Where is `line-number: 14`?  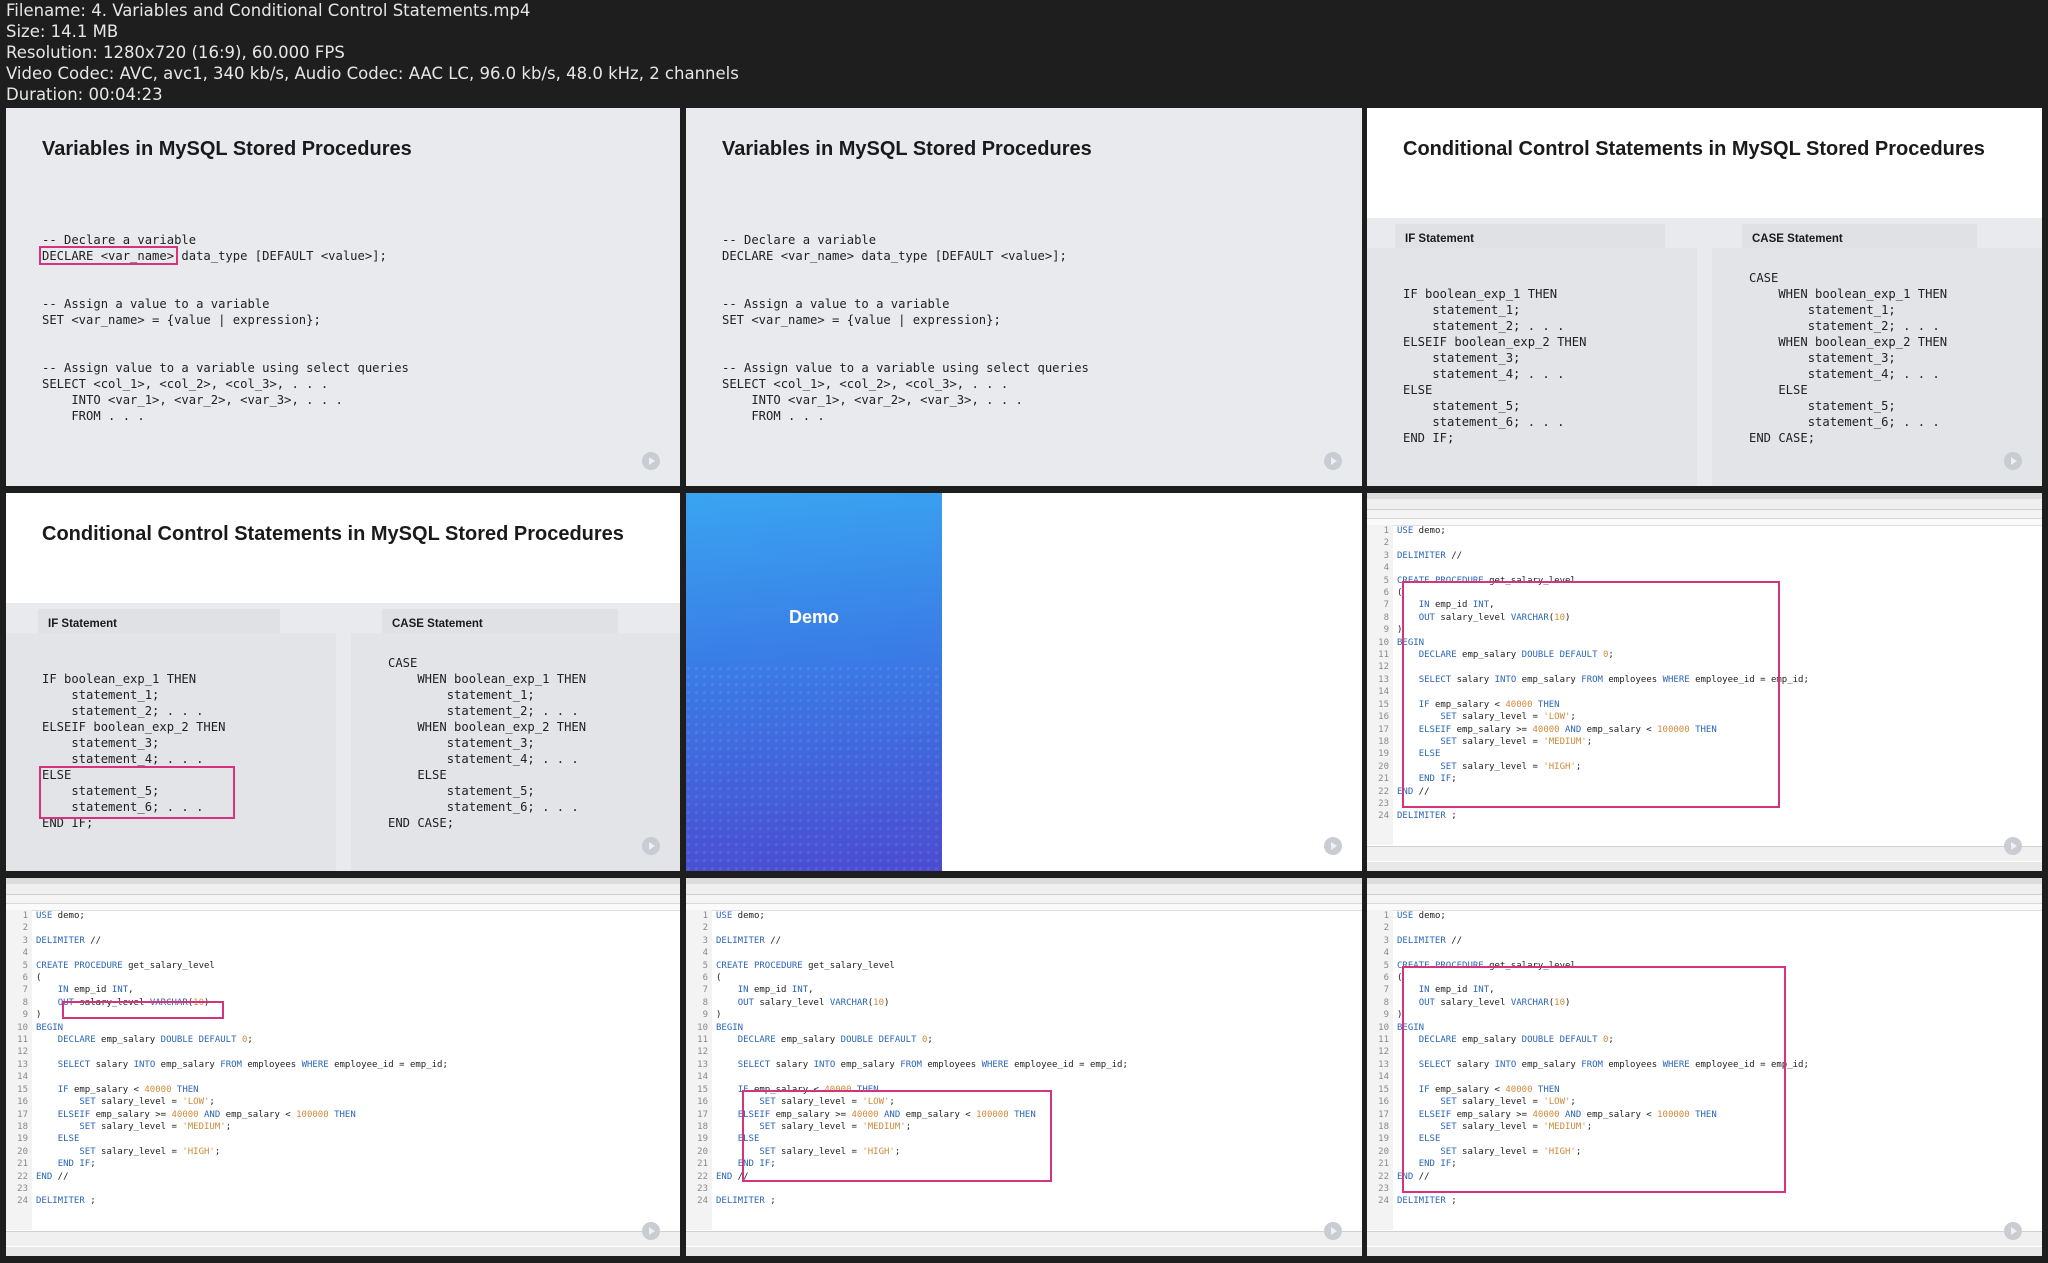
line-number: 14 is located at coordinates (1383, 1077).